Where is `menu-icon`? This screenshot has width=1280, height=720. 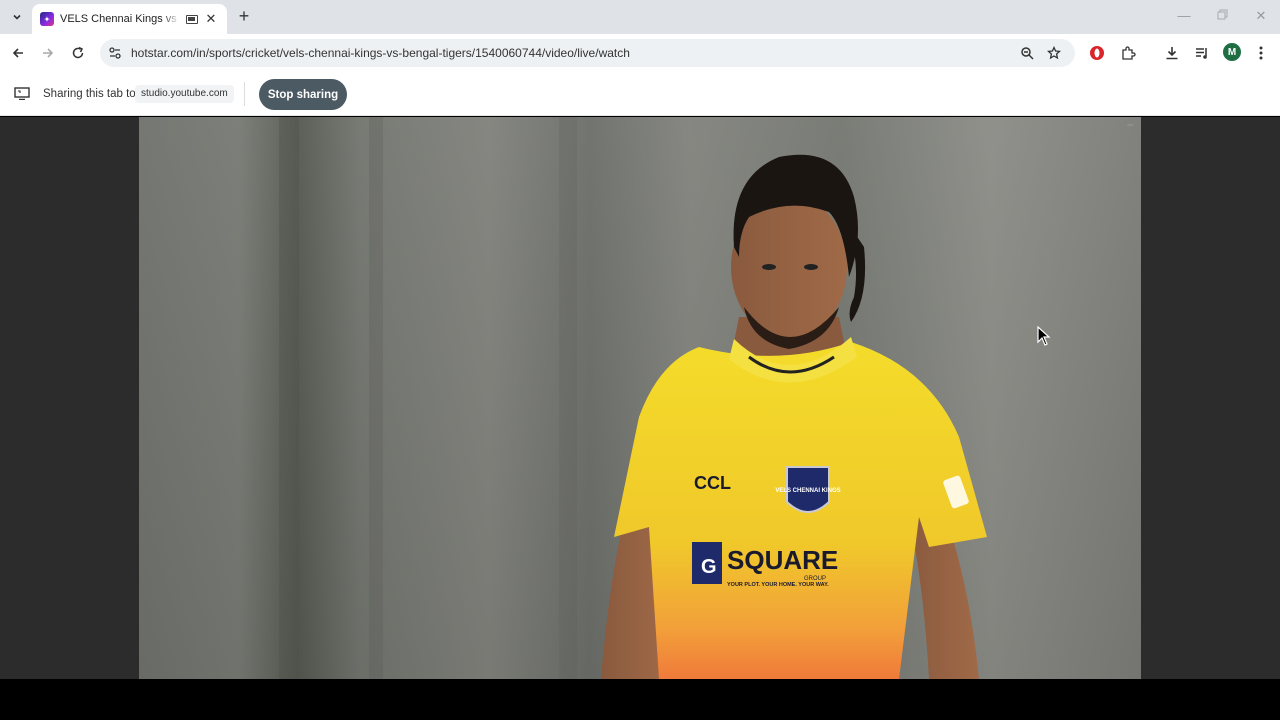 menu-icon is located at coordinates (1261, 53).